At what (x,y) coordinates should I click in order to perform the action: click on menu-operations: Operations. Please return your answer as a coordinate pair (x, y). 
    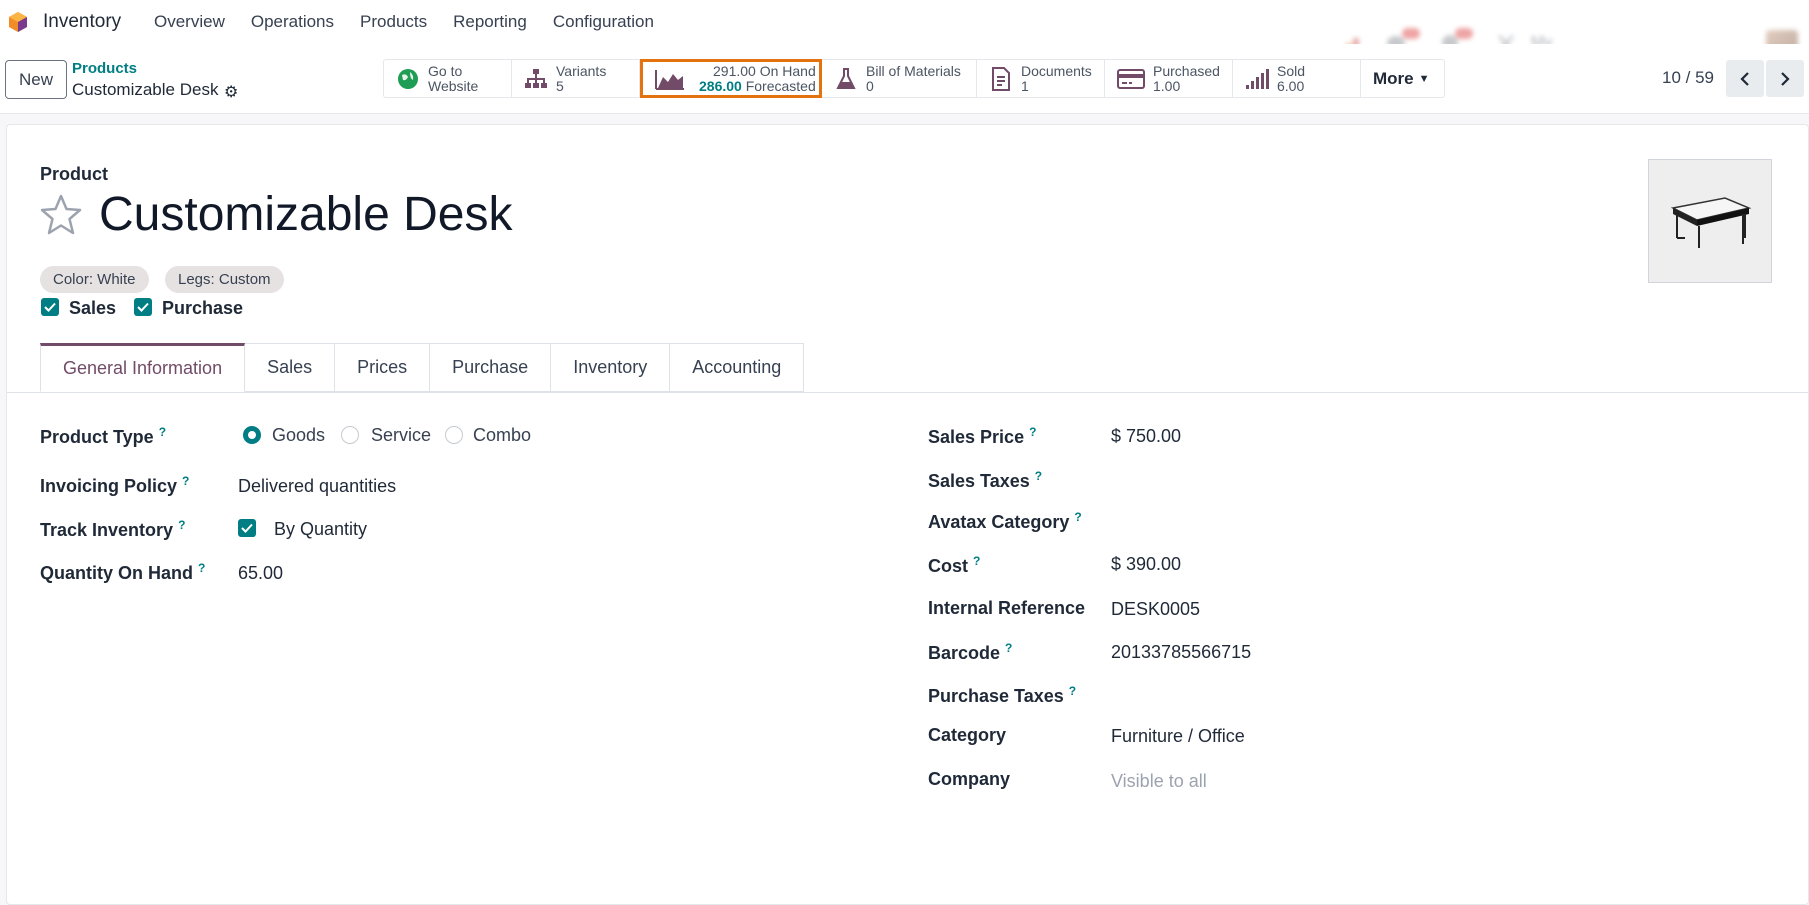
    Looking at the image, I should click on (292, 22).